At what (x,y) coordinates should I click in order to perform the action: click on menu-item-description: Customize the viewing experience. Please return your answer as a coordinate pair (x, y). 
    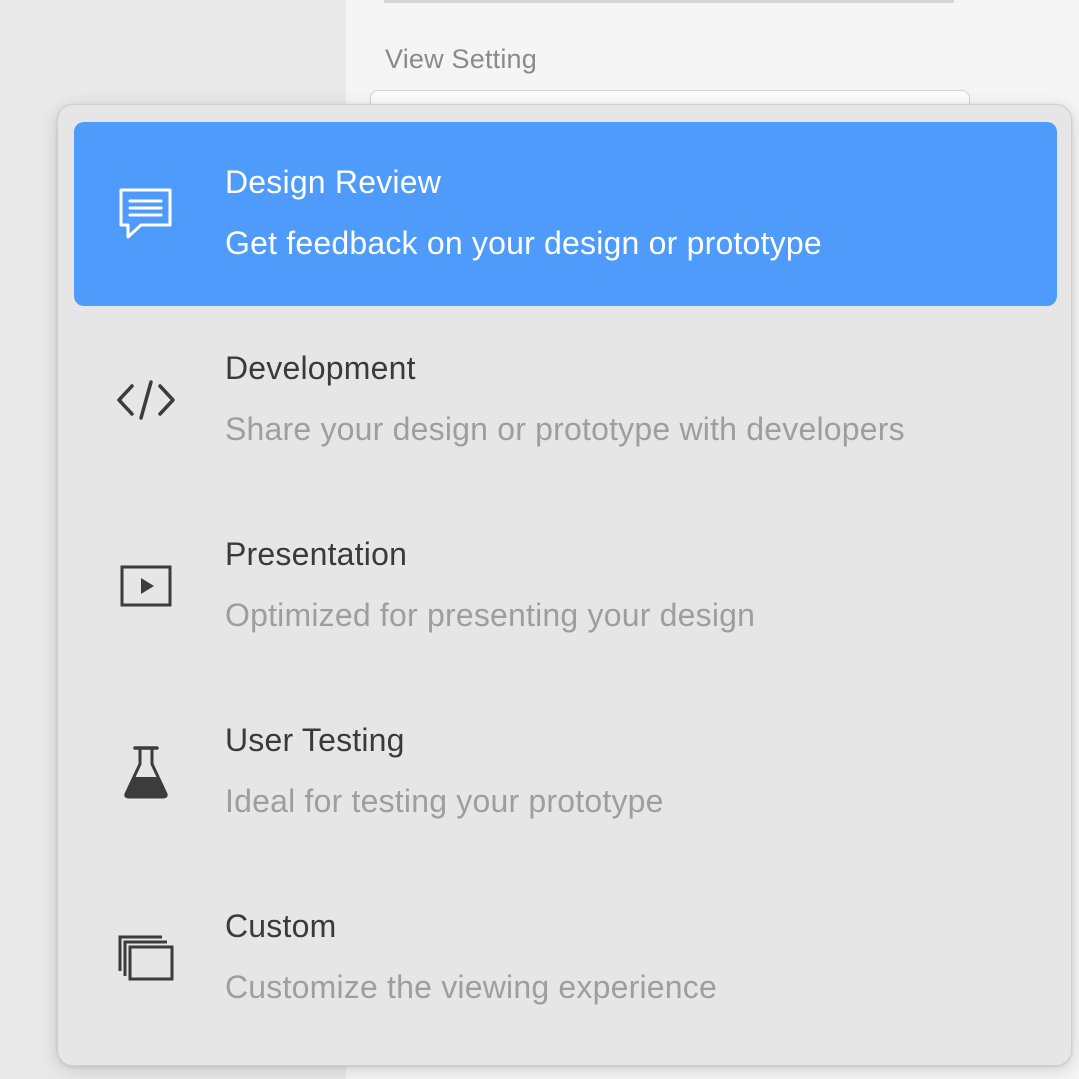
    Looking at the image, I should click on (471, 987).